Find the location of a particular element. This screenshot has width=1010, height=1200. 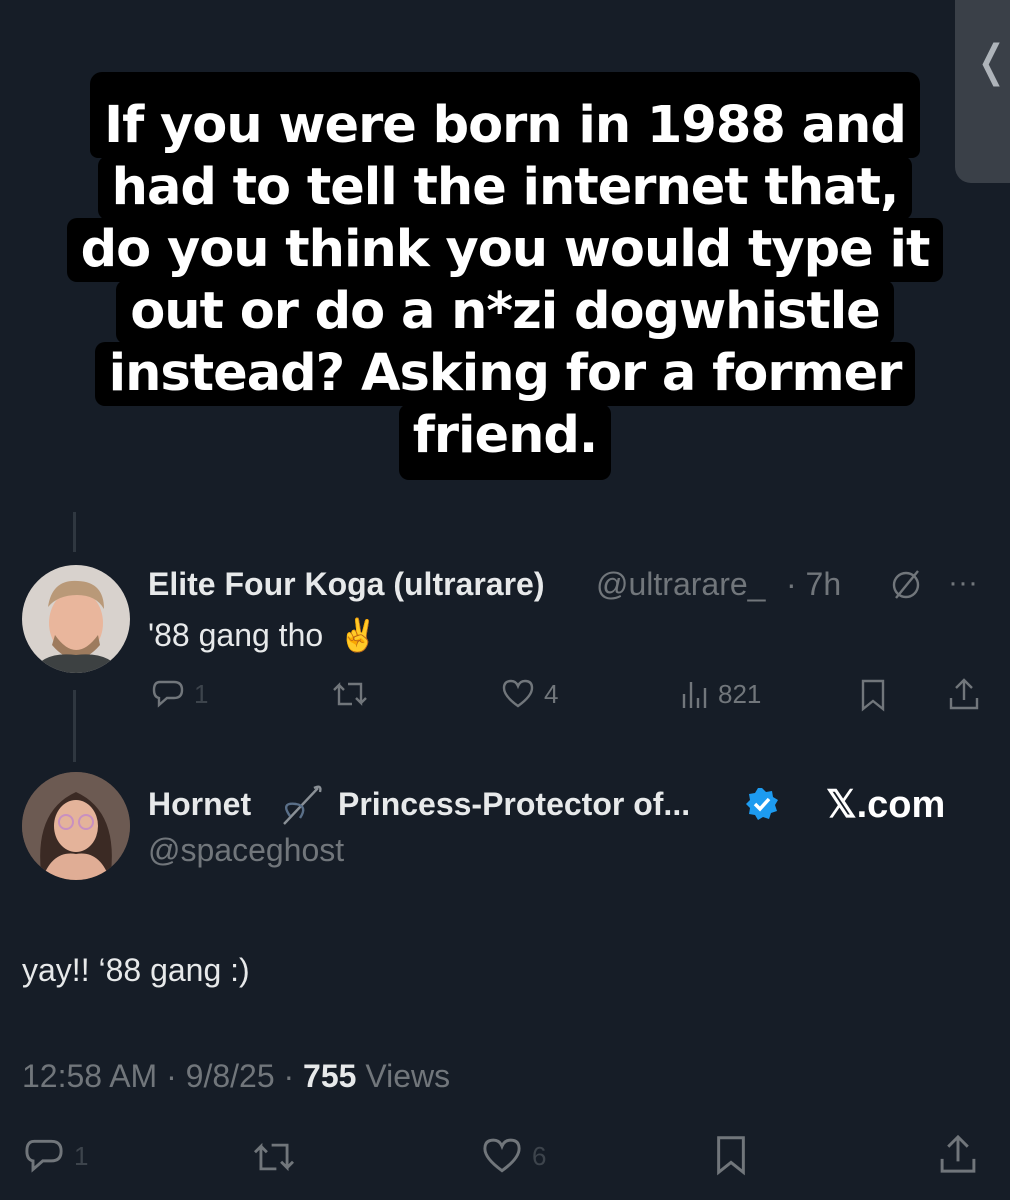

needle-icon is located at coordinates (301, 805).